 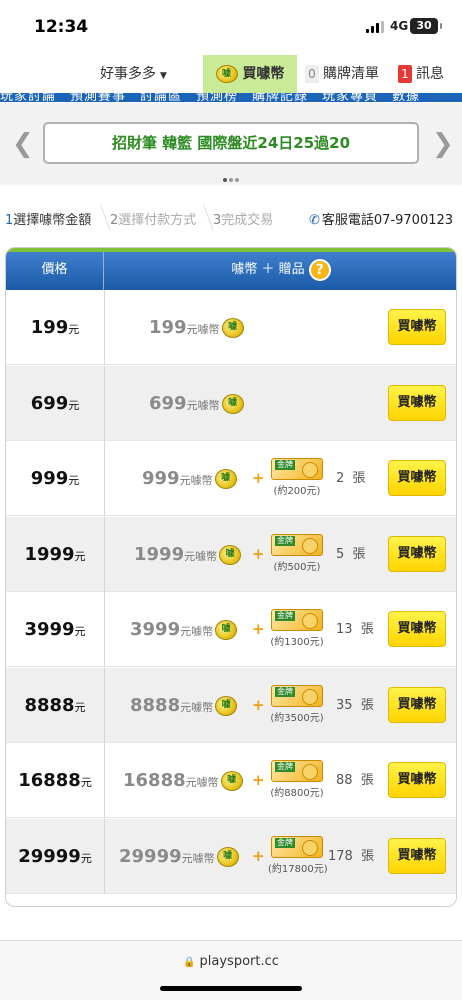 I want to click on price-cell: 699元, so click(x=55, y=403).